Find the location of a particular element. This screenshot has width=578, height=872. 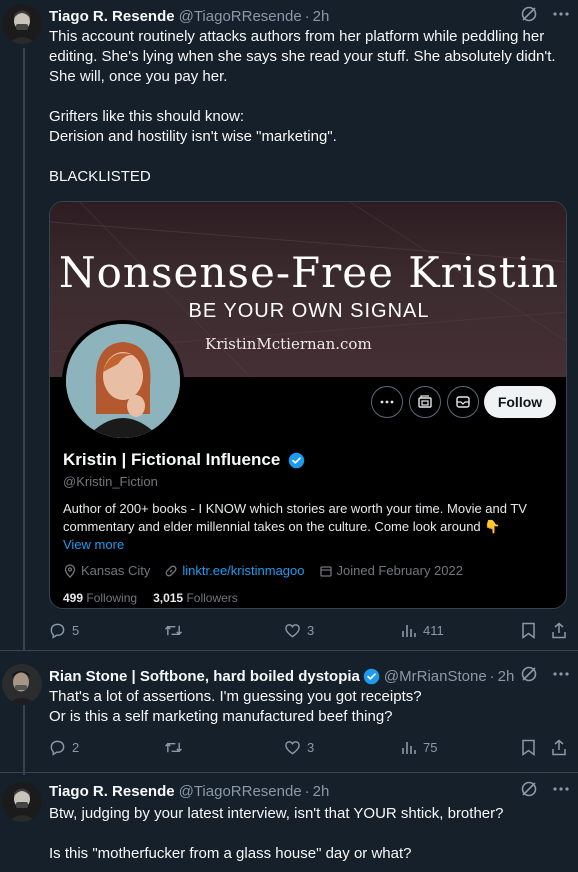

following-stat: 499 Following is located at coordinates (100, 598).